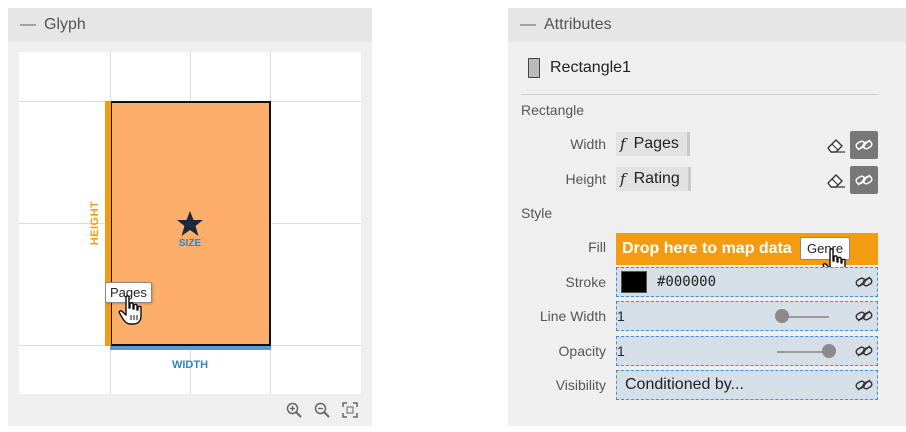 The height and width of the screenshot is (432, 906). I want to click on zoom-in-icon, so click(294, 410).